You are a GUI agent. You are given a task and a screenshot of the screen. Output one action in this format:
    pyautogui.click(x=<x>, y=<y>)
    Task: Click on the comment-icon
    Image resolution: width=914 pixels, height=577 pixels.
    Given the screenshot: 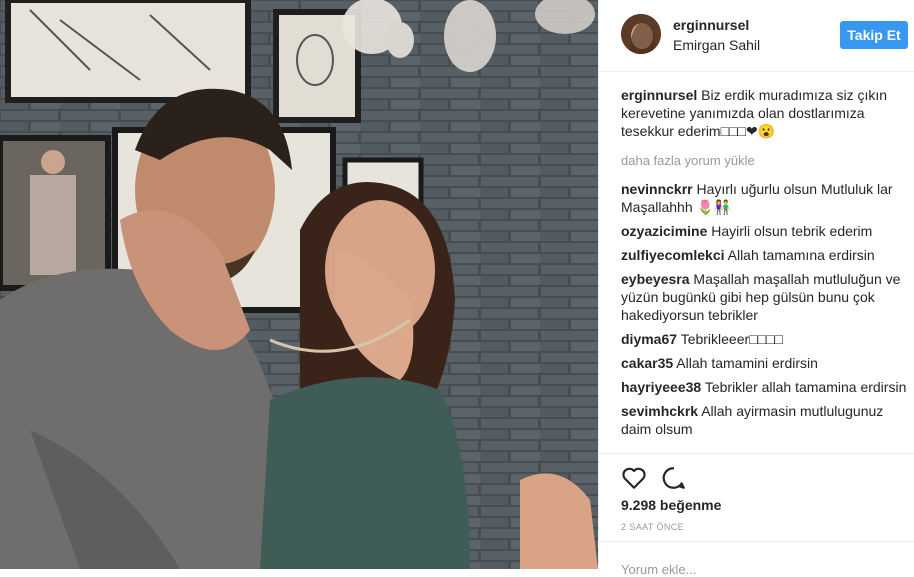 What is the action you would take?
    pyautogui.click(x=674, y=478)
    